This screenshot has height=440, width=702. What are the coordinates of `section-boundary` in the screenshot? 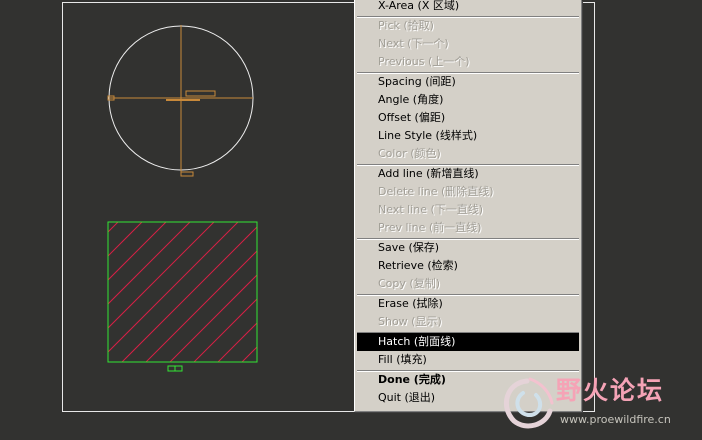 It's located at (182, 292).